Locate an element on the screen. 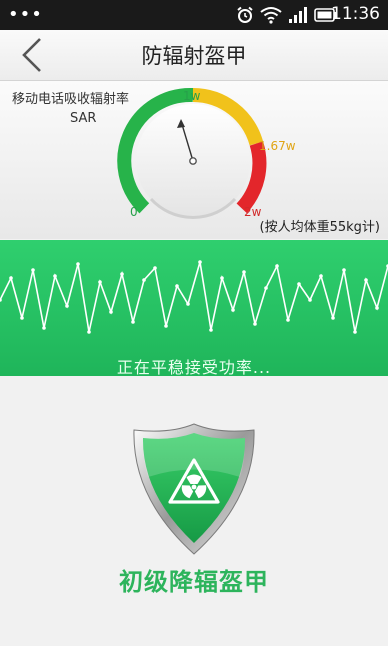  status-time: 11:36 is located at coordinates (355, 14).